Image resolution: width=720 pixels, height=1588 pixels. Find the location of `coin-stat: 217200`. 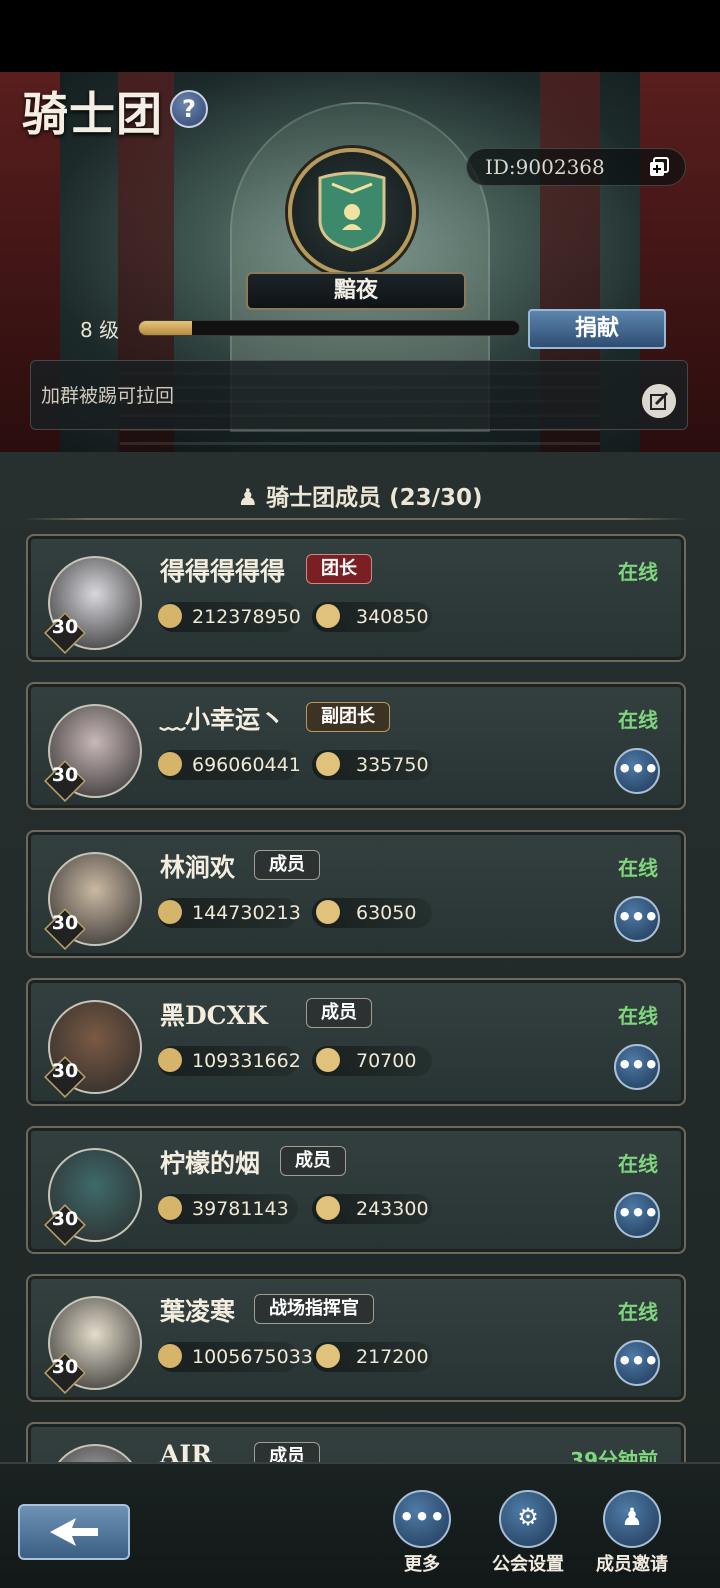

coin-stat: 217200 is located at coordinates (372, 1357).